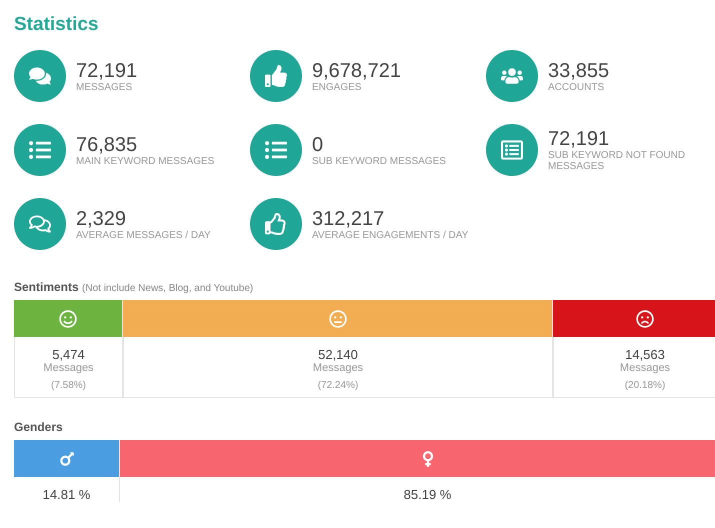 This screenshot has height=528, width=715. Describe the element at coordinates (645, 354) in the screenshot. I see `message-count: 14,563` at that location.